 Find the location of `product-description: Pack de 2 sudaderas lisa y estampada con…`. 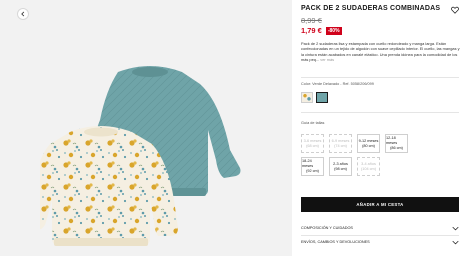

product-description: Pack de 2 sudaderas lisa y estampada con… is located at coordinates (381, 52).